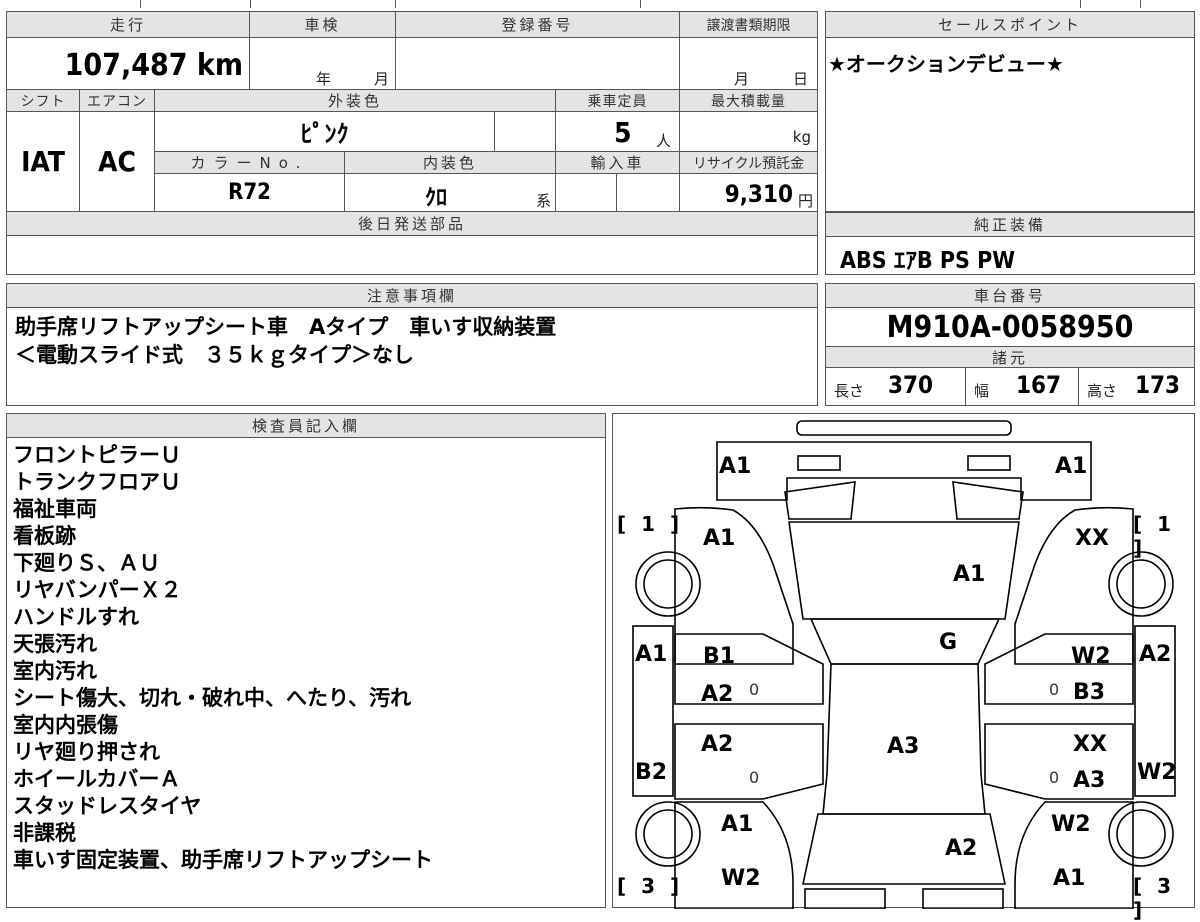 This screenshot has height=922, width=1200. What do you see at coordinates (961, 848) in the screenshot?
I see `mark-rear-center: A2` at bounding box center [961, 848].